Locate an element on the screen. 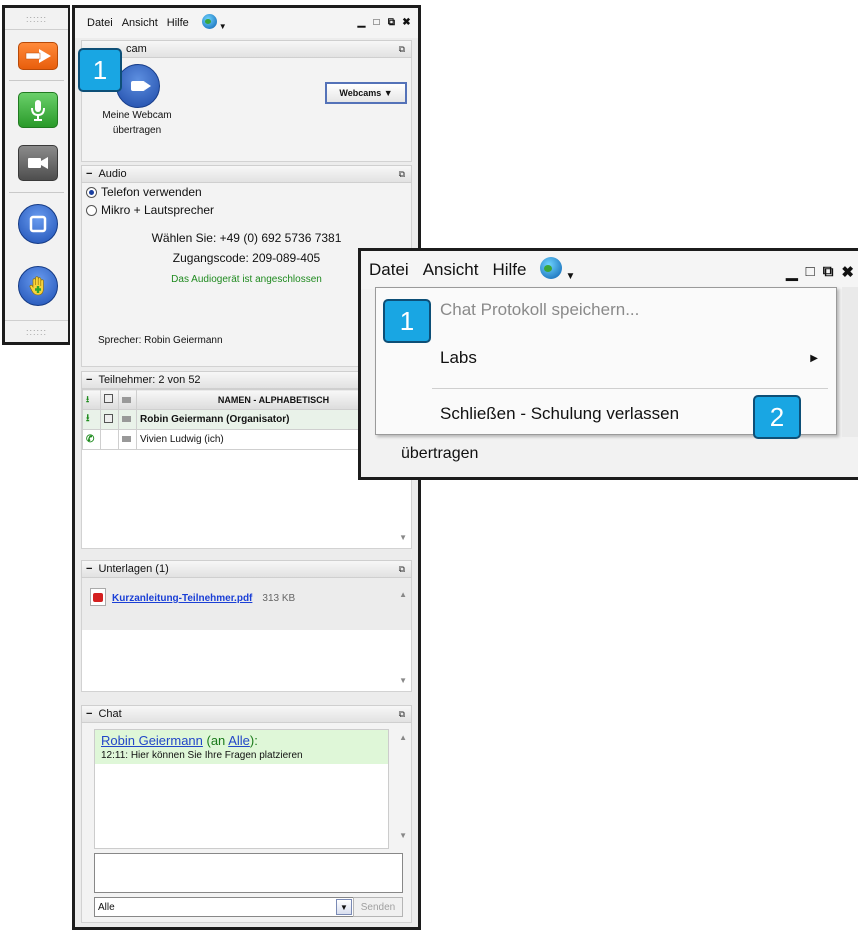  toolbar-grip-bottom: :::::: is located at coordinates (36, 331).